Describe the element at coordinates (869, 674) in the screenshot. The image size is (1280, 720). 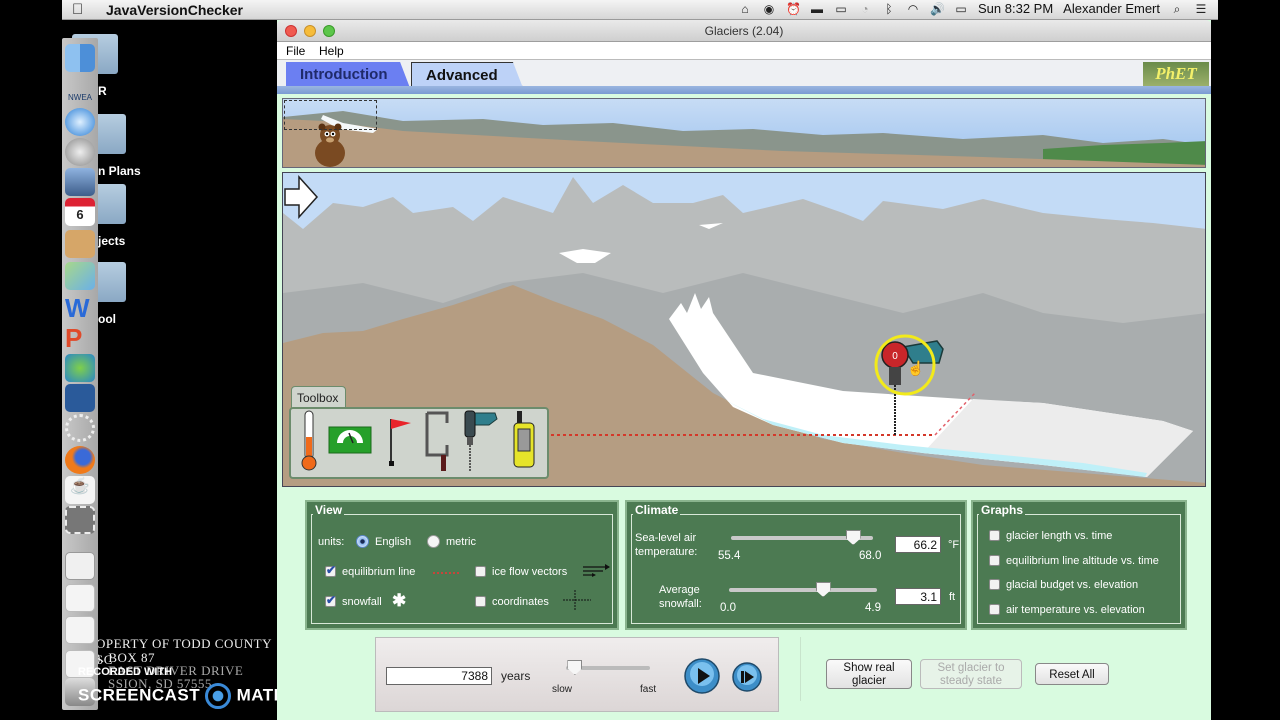
I see `show-real-glacier-button: Show real glacier` at that location.